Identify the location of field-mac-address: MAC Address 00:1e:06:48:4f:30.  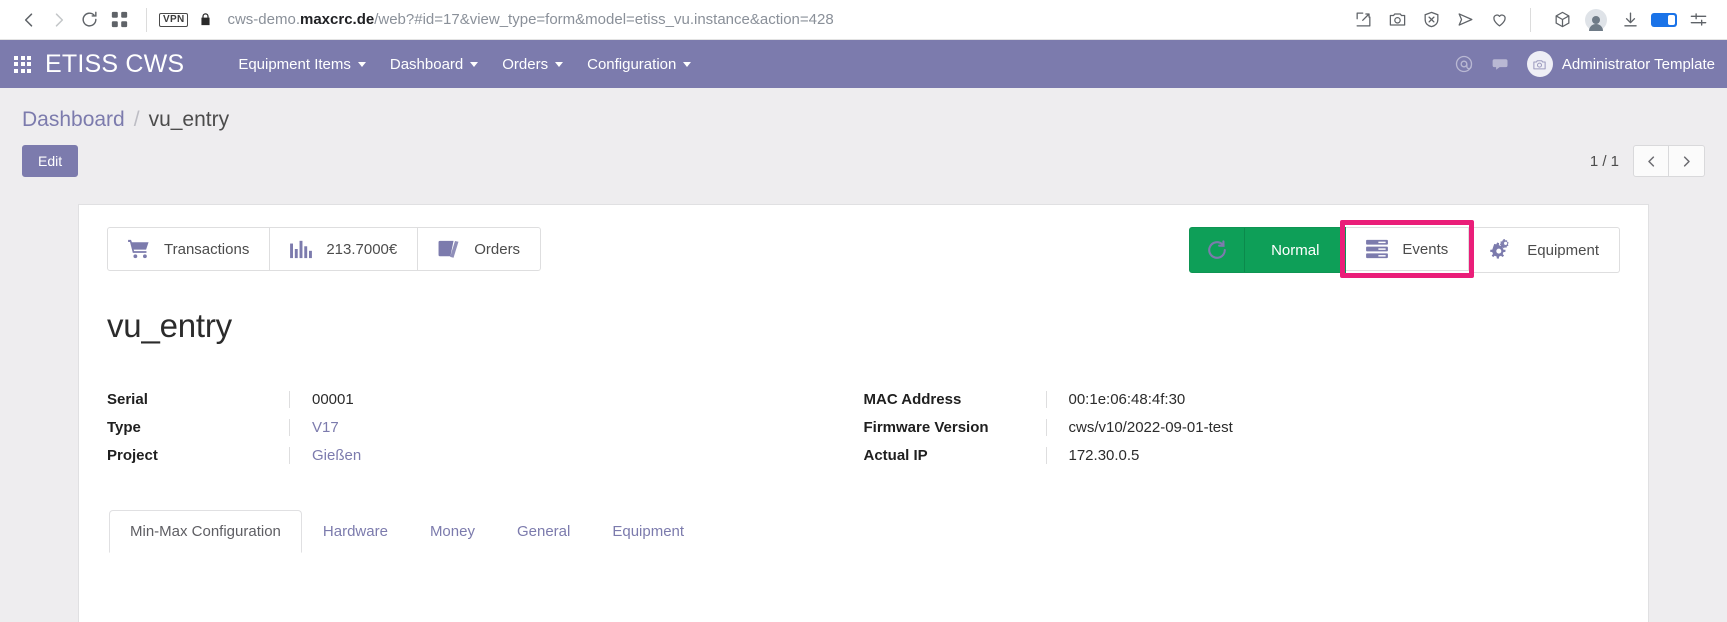
(1242, 399).